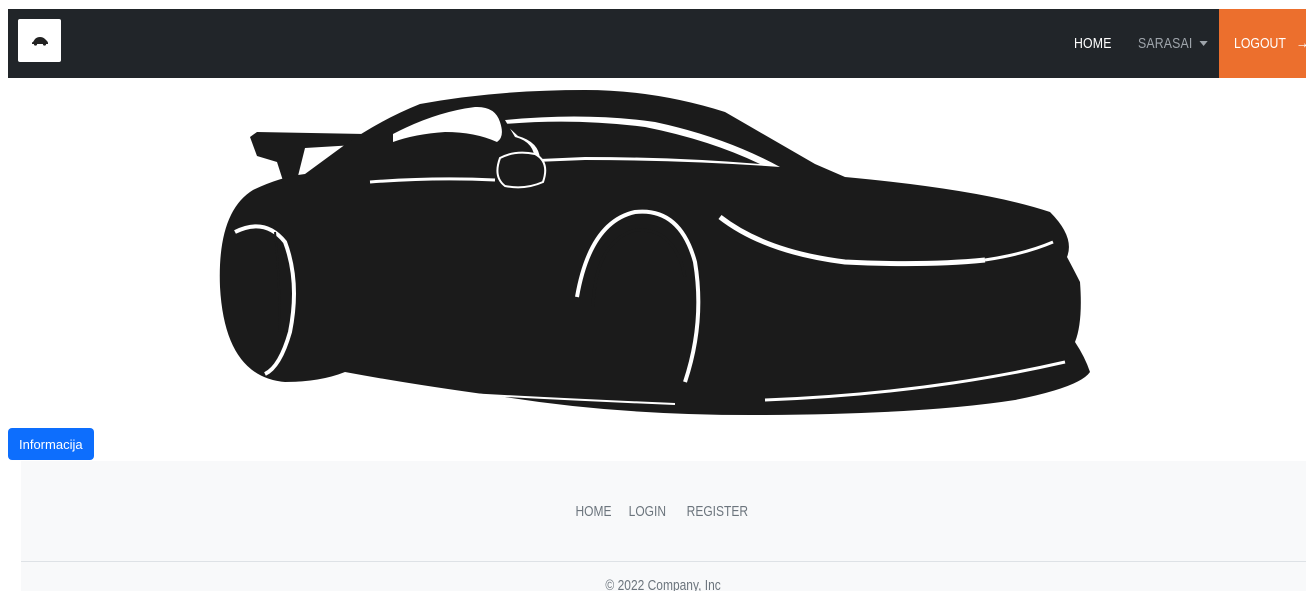 Image resolution: width=1306 pixels, height=591 pixels. Describe the element at coordinates (594, 511) in the screenshot. I see `footer-link-home: HOME` at that location.